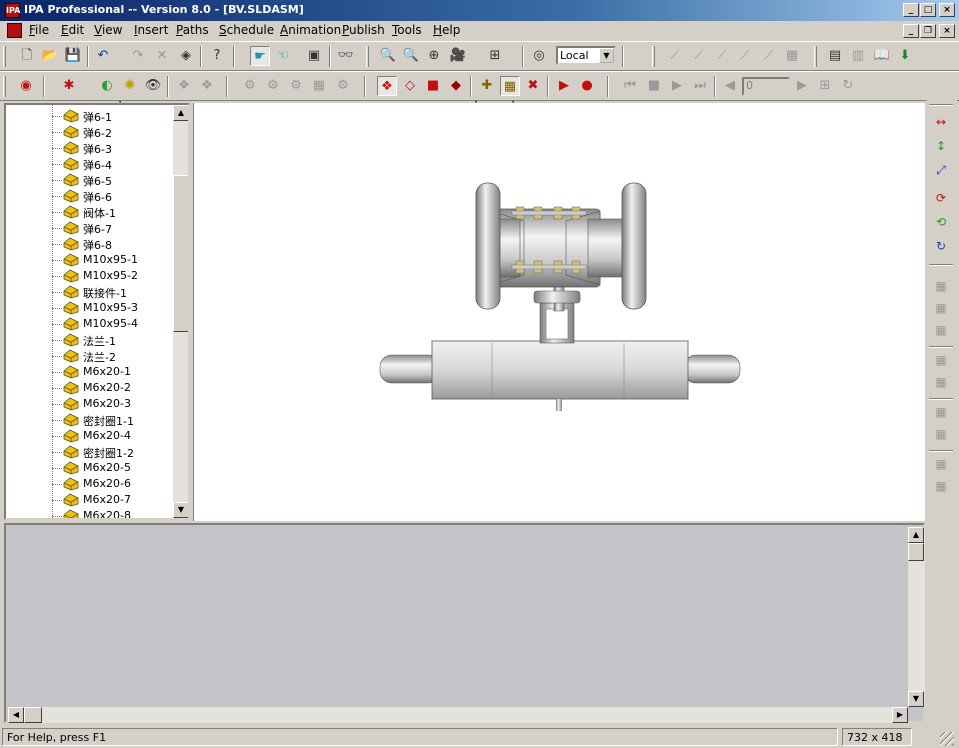  What do you see at coordinates (916, 535) in the screenshot?
I see `timeline-scroll-up-icon: ▲` at bounding box center [916, 535].